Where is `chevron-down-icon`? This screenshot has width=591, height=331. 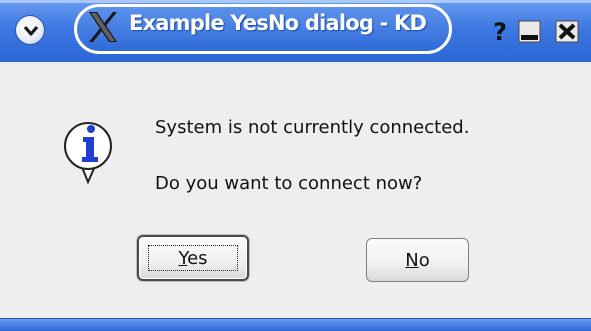
chevron-down-icon is located at coordinates (31, 30).